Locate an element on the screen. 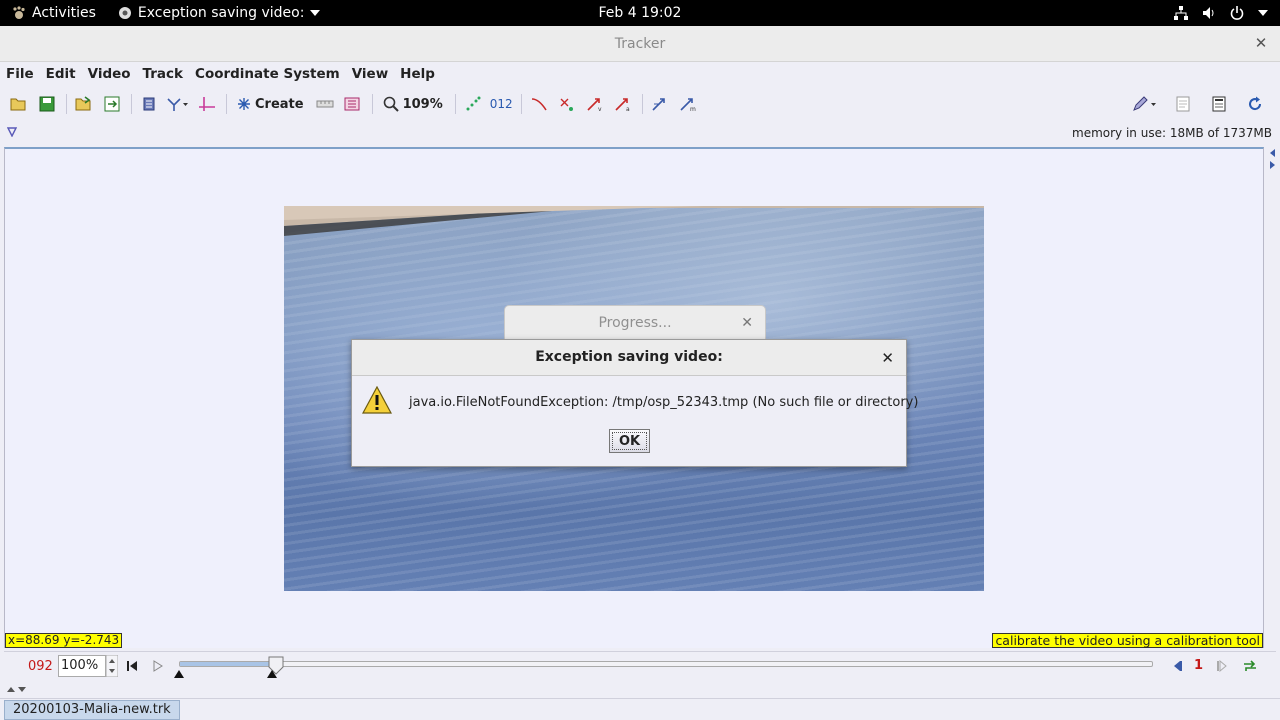 The height and width of the screenshot is (720, 1280). coordinate-axes-button is located at coordinates (178, 104).